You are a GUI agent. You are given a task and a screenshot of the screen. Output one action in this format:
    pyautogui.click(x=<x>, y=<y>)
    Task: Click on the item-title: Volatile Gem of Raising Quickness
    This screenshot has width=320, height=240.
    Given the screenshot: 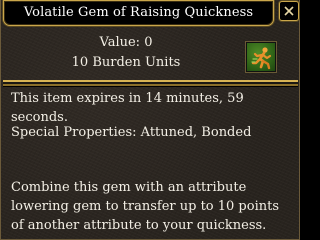 What is the action you would take?
    pyautogui.click(x=138, y=12)
    